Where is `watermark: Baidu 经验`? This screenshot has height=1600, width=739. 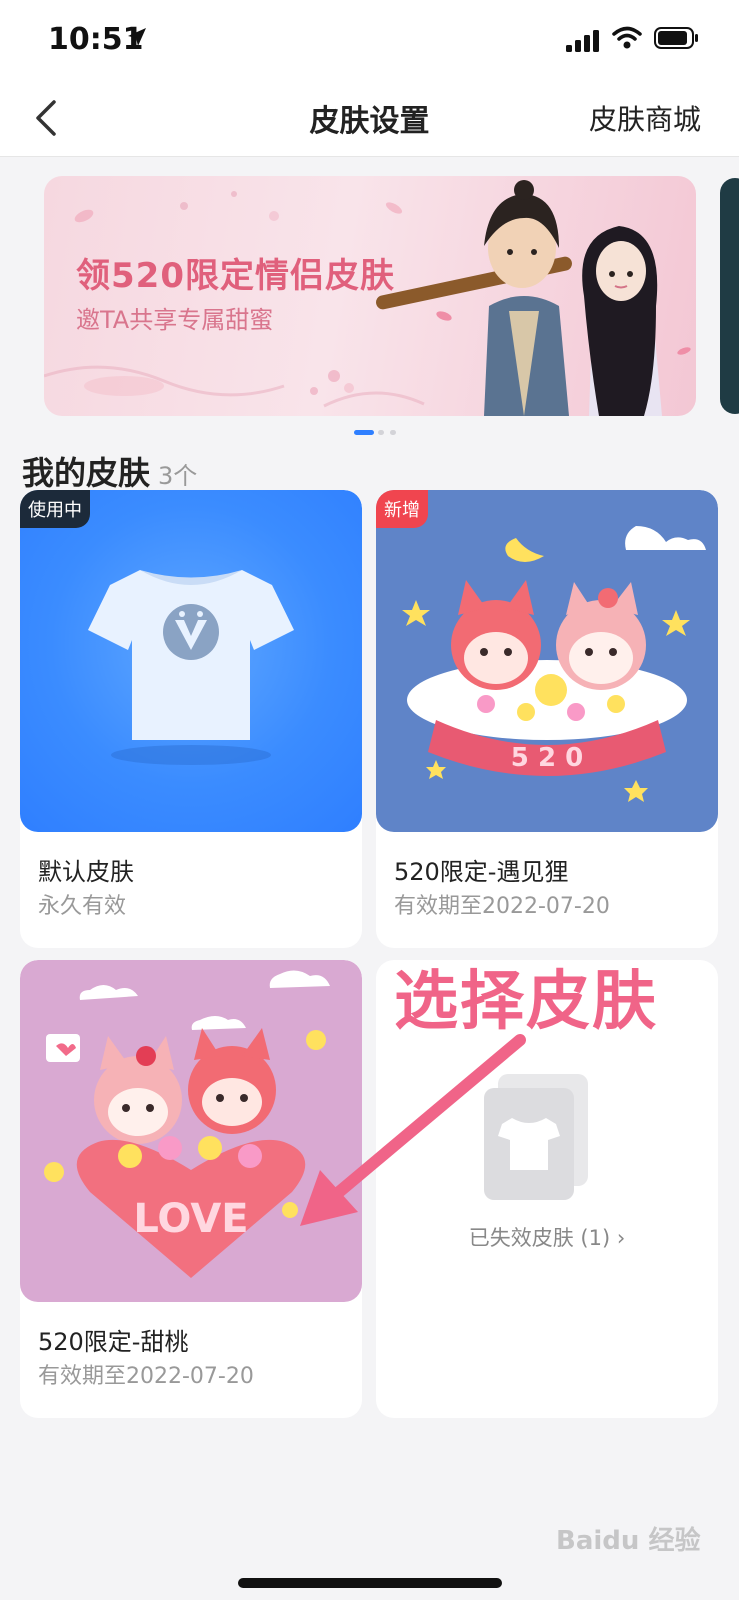 watermark: Baidu 经验 is located at coordinates (628, 1541).